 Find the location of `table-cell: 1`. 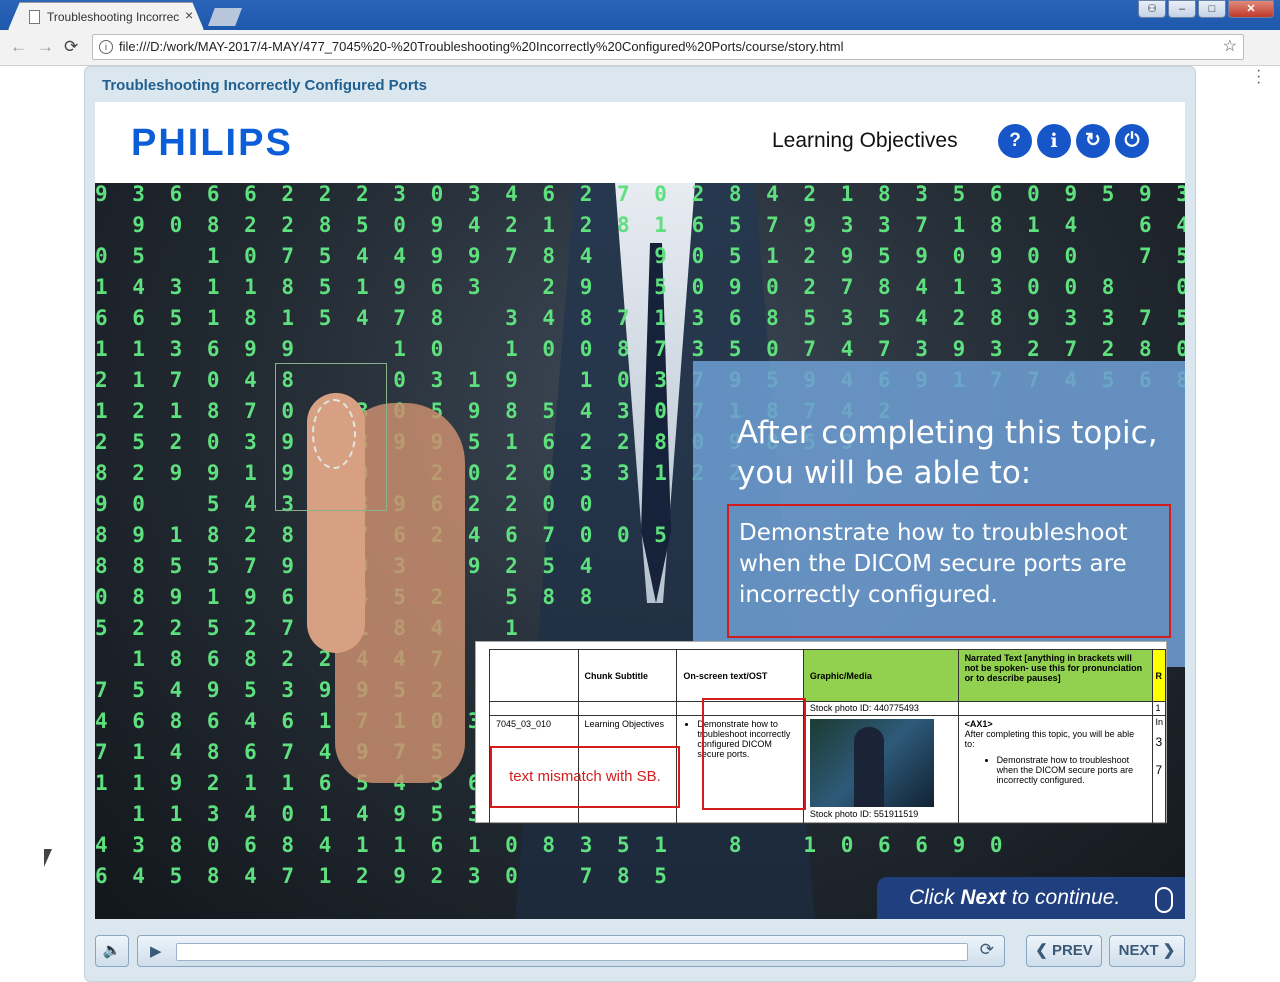

table-cell: 1 is located at coordinates (1159, 708).